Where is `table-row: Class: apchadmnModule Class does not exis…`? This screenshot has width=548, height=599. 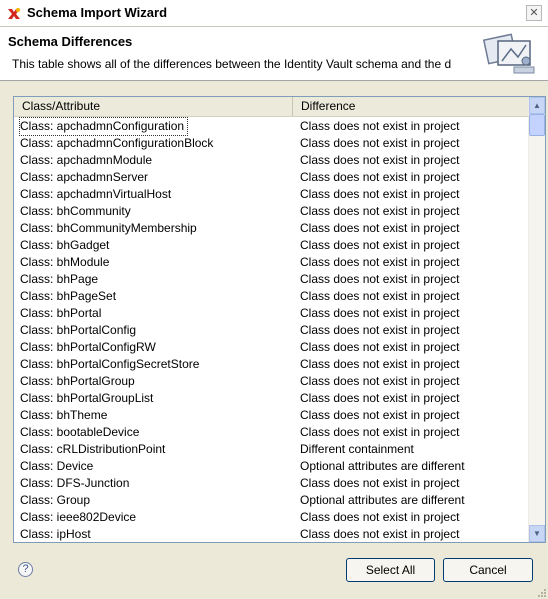
table-row: Class: apchadmnModule Class does not exis… is located at coordinates (271, 160).